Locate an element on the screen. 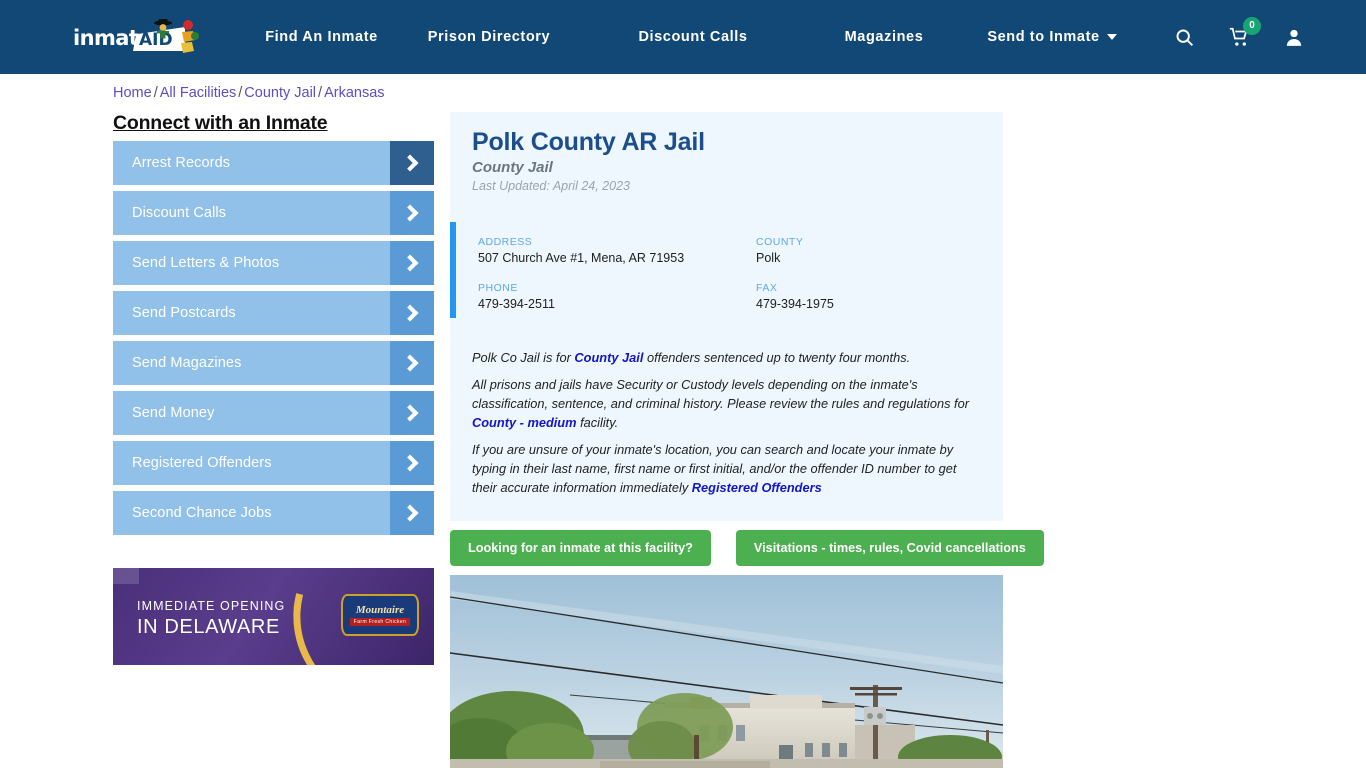  sidebar-item-arrest-records: Arrest Records is located at coordinates (273, 163).